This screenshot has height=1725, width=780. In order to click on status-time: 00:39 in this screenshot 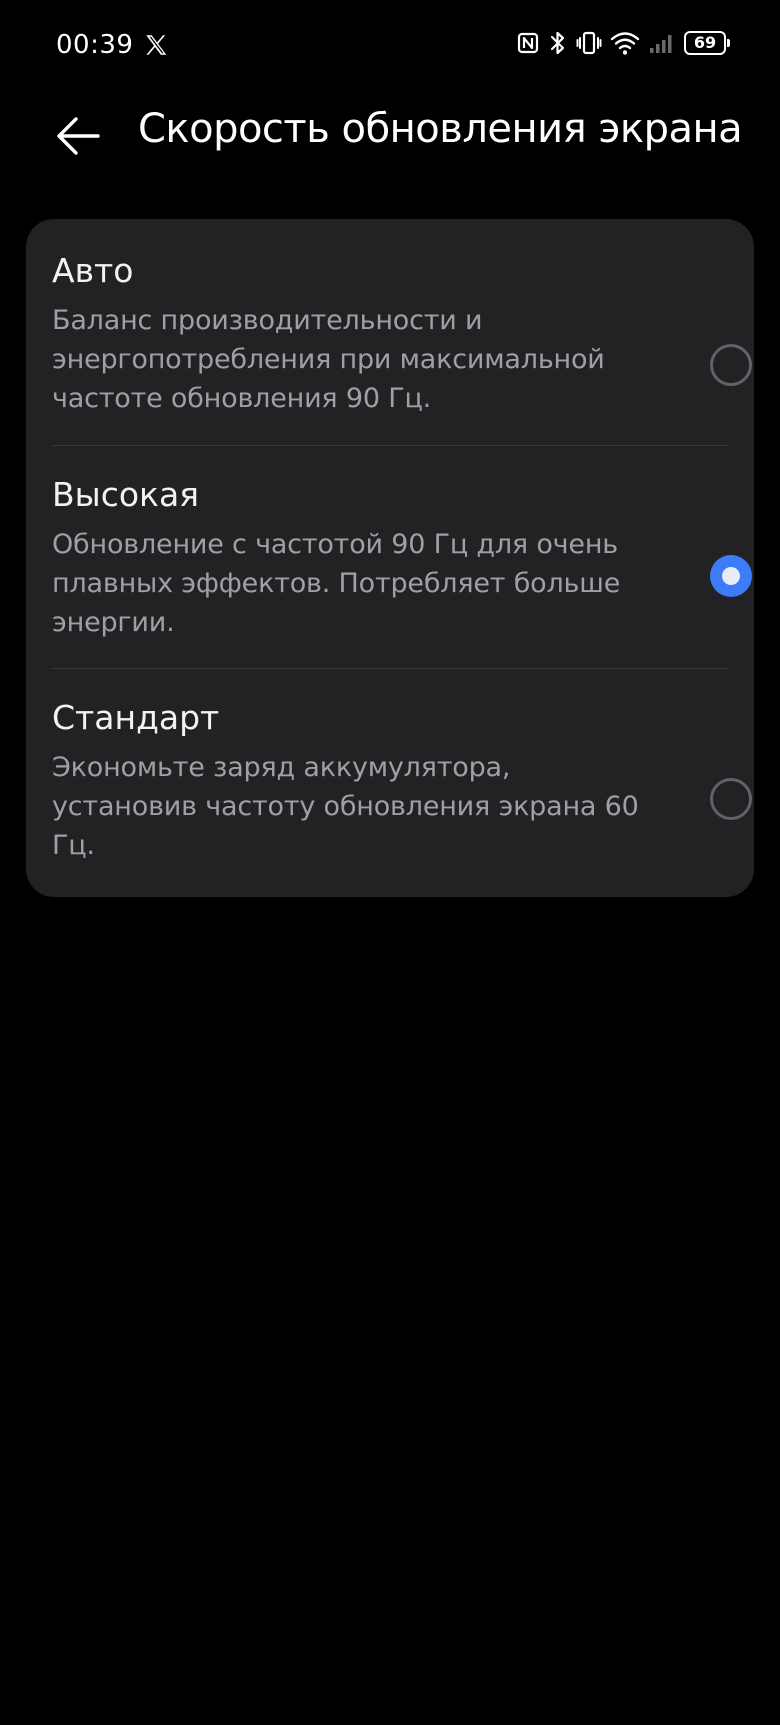, I will do `click(95, 45)`.